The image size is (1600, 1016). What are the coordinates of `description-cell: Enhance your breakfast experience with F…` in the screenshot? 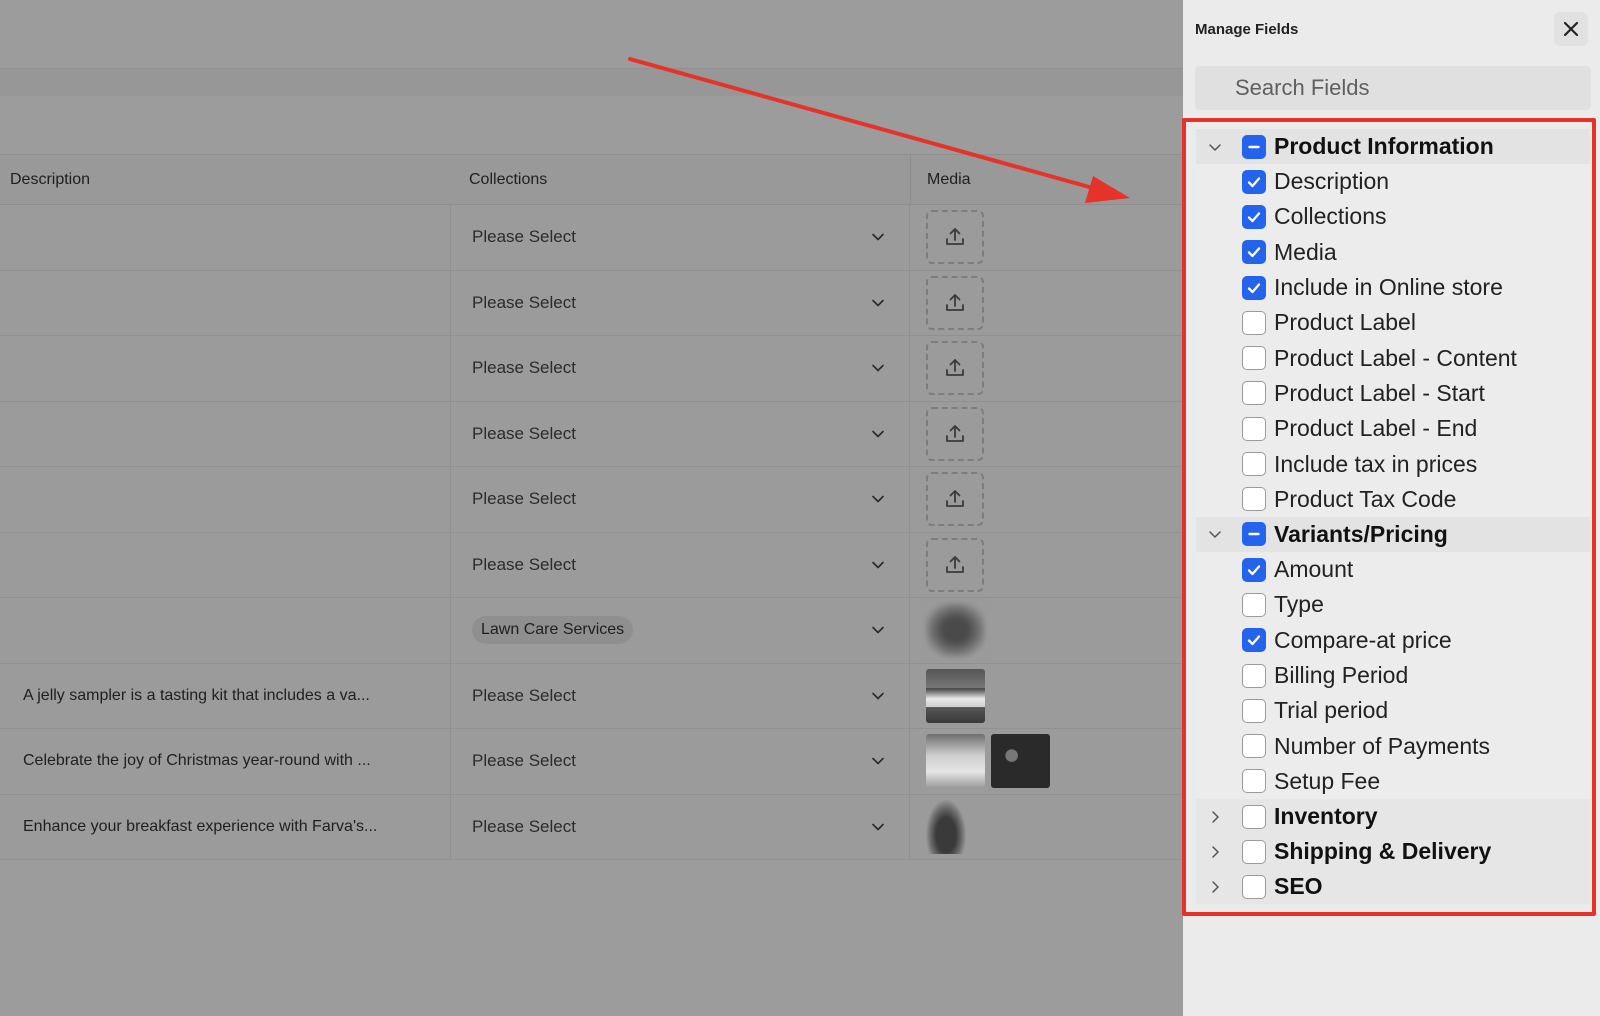 It's located at (225, 826).